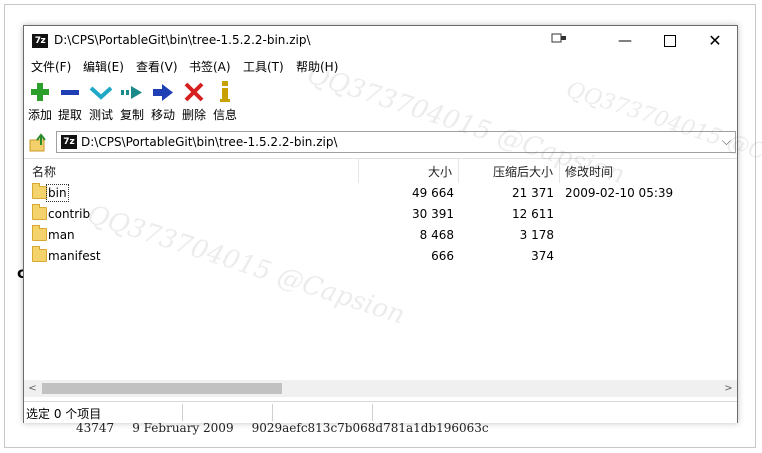  Describe the element at coordinates (225, 91) in the screenshot. I see `info-icon` at that location.